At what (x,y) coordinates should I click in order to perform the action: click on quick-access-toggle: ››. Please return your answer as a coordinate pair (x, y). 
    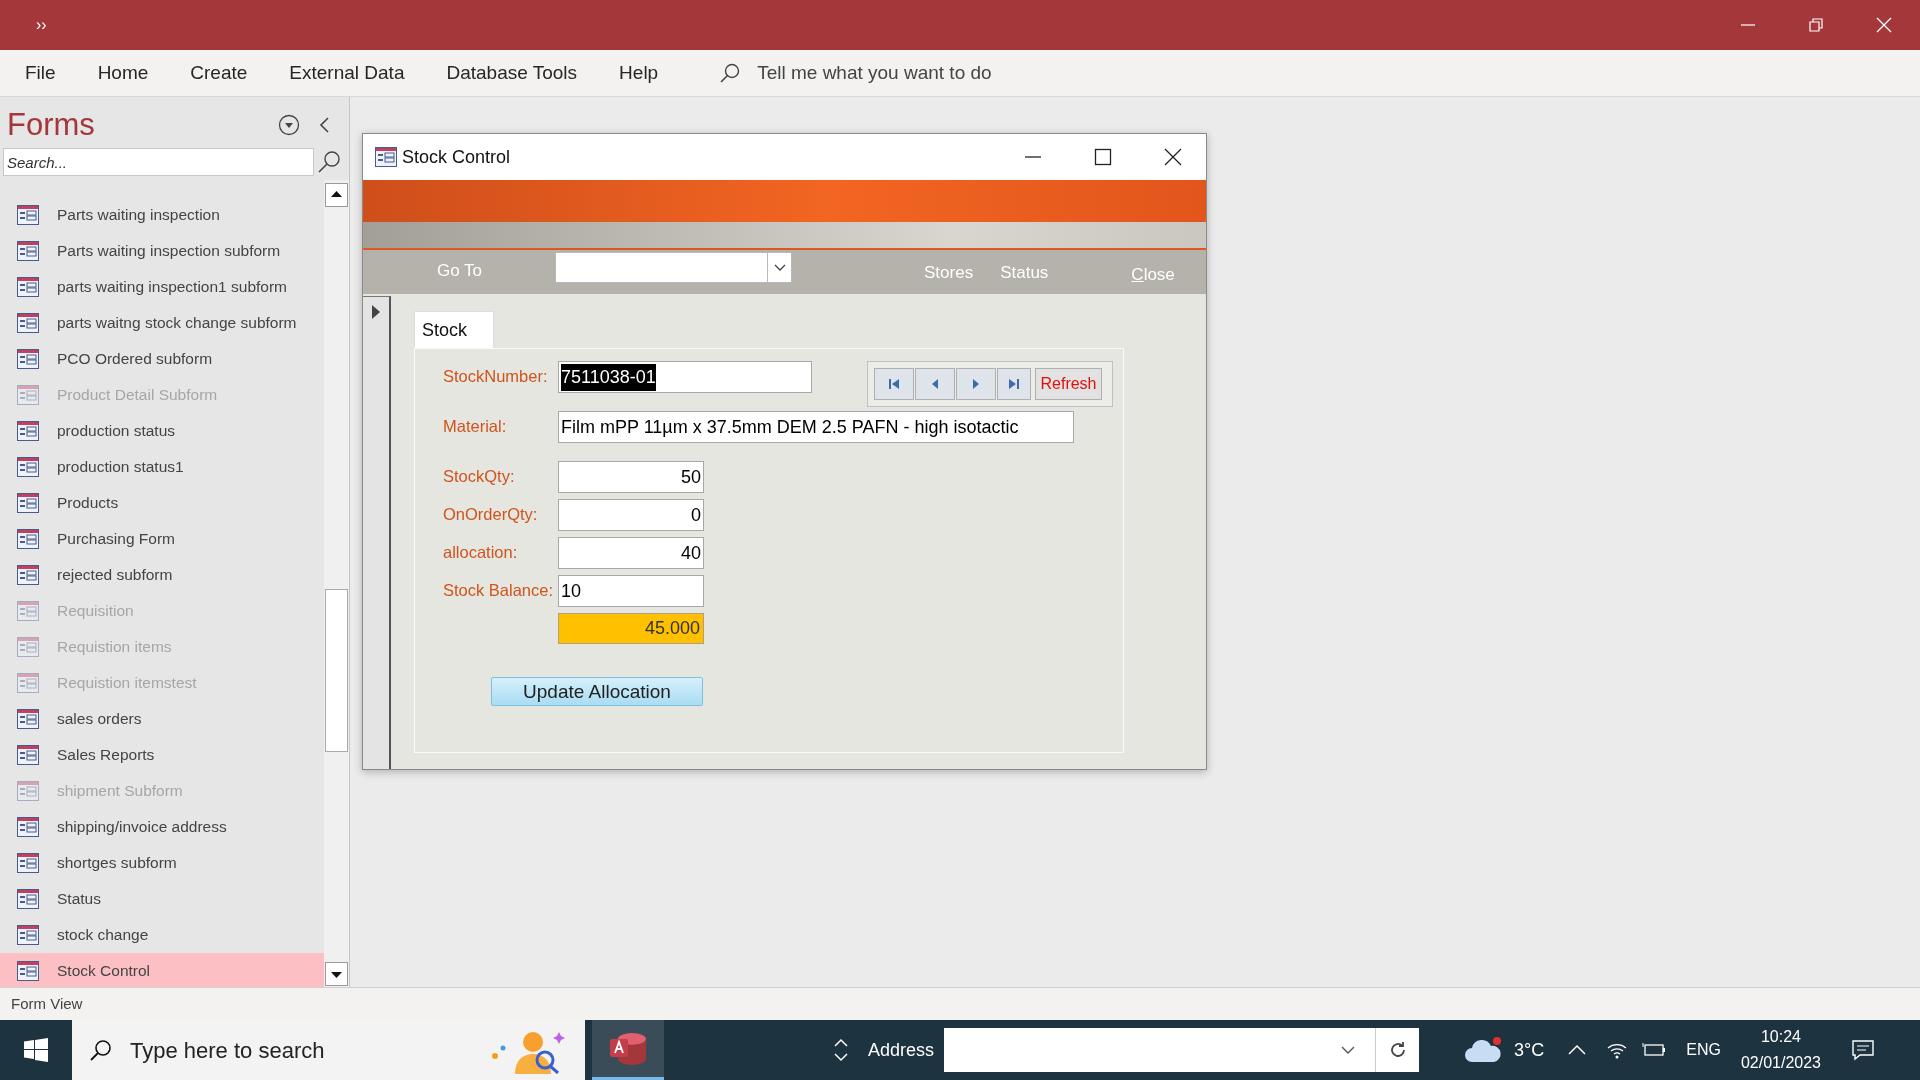
    Looking at the image, I should click on (41, 25).